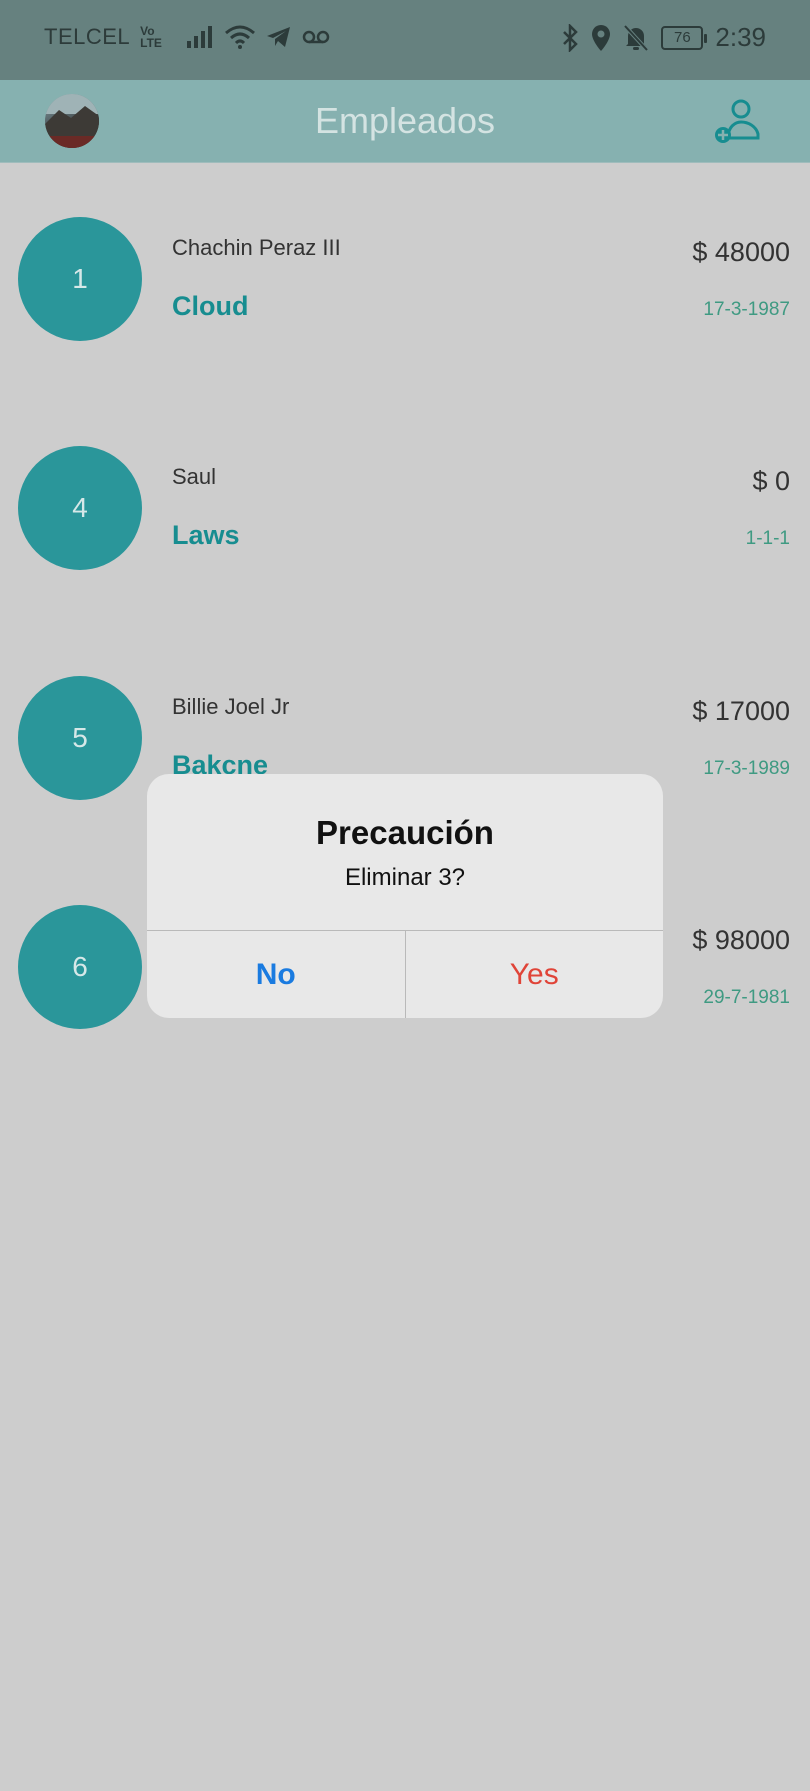 This screenshot has width=810, height=1791. I want to click on employee-salary: $ 48000, so click(741, 252).